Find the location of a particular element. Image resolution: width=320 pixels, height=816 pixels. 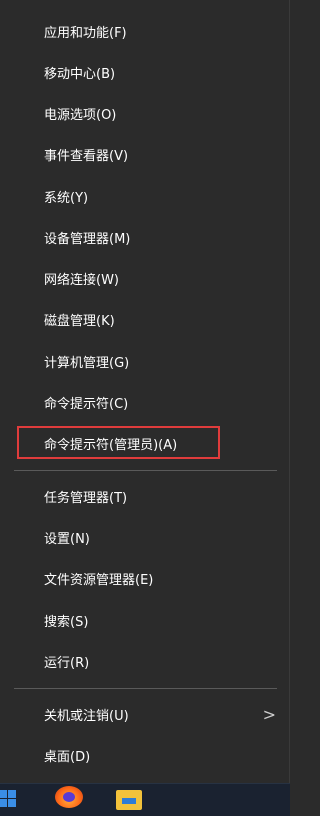

menu-item-system: 系统(Y) is located at coordinates (145, 196).